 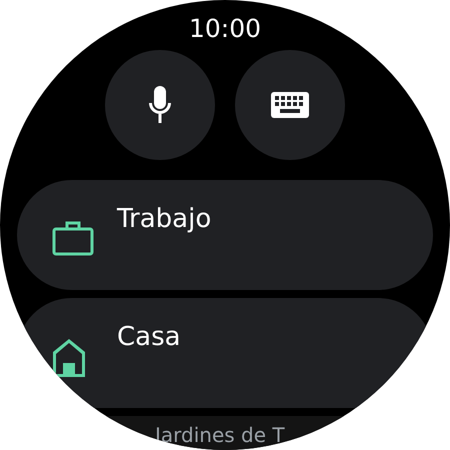 What do you see at coordinates (73, 238) in the screenshot?
I see `briefcase-icon` at bounding box center [73, 238].